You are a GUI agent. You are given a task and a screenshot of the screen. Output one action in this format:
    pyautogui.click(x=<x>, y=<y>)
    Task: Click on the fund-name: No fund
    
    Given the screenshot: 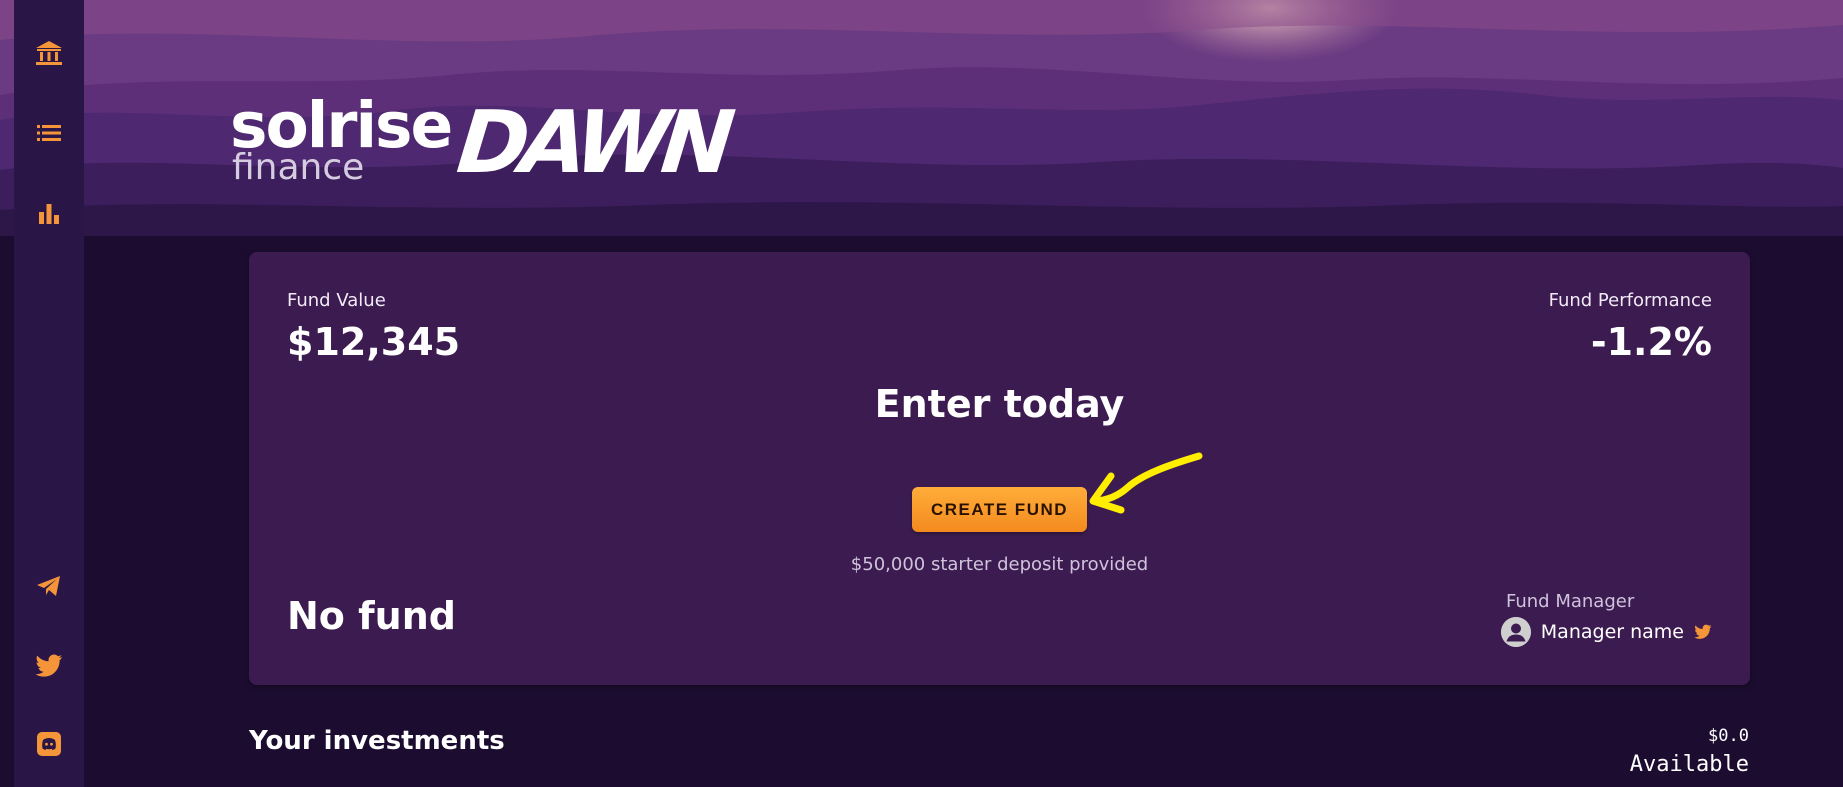 What is the action you would take?
    pyautogui.click(x=371, y=616)
    